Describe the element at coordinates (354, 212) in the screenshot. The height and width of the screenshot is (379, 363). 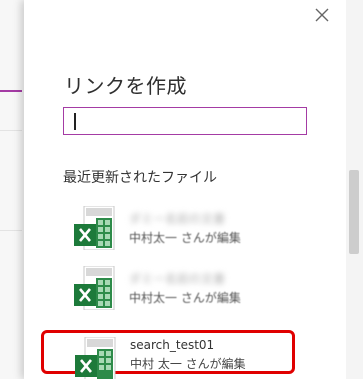
I see `scrollbar-thumb` at that location.